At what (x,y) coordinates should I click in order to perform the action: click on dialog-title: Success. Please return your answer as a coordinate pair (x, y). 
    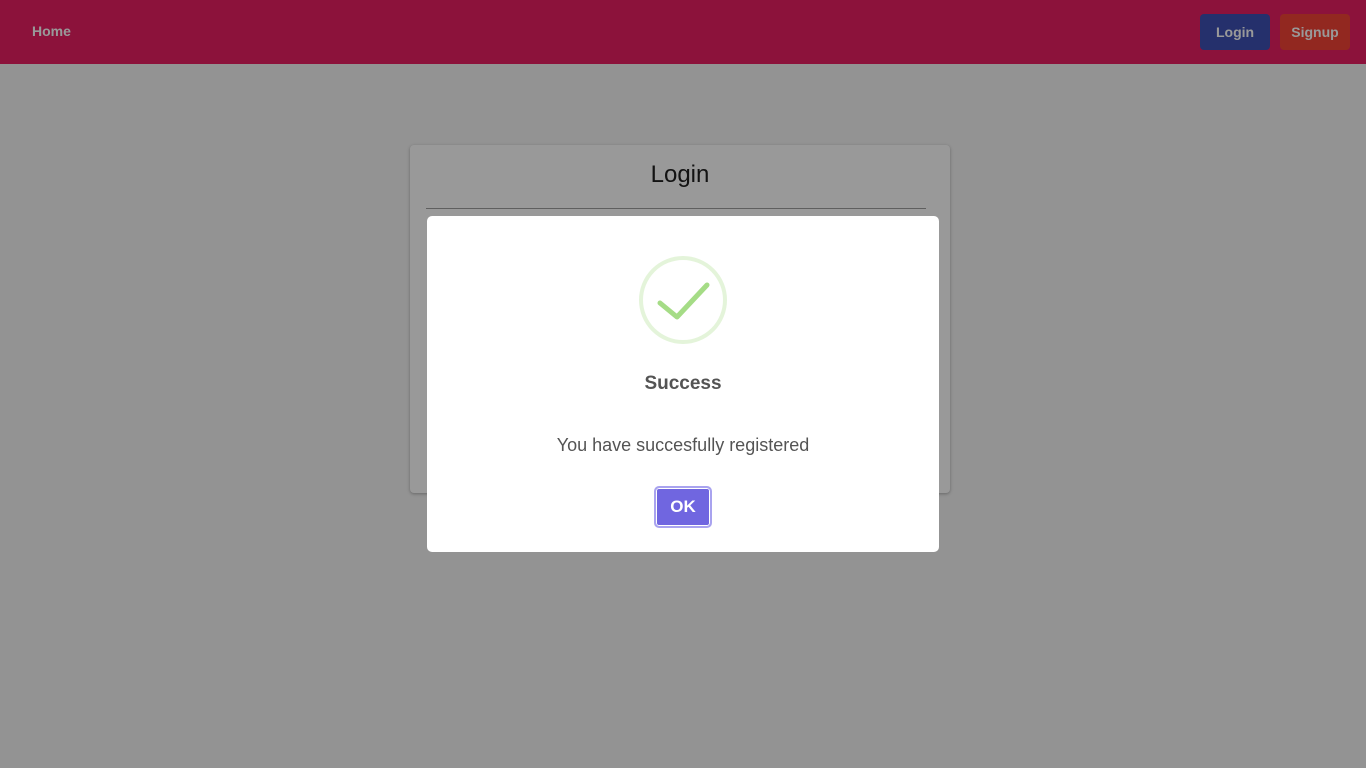
    Looking at the image, I should click on (683, 383).